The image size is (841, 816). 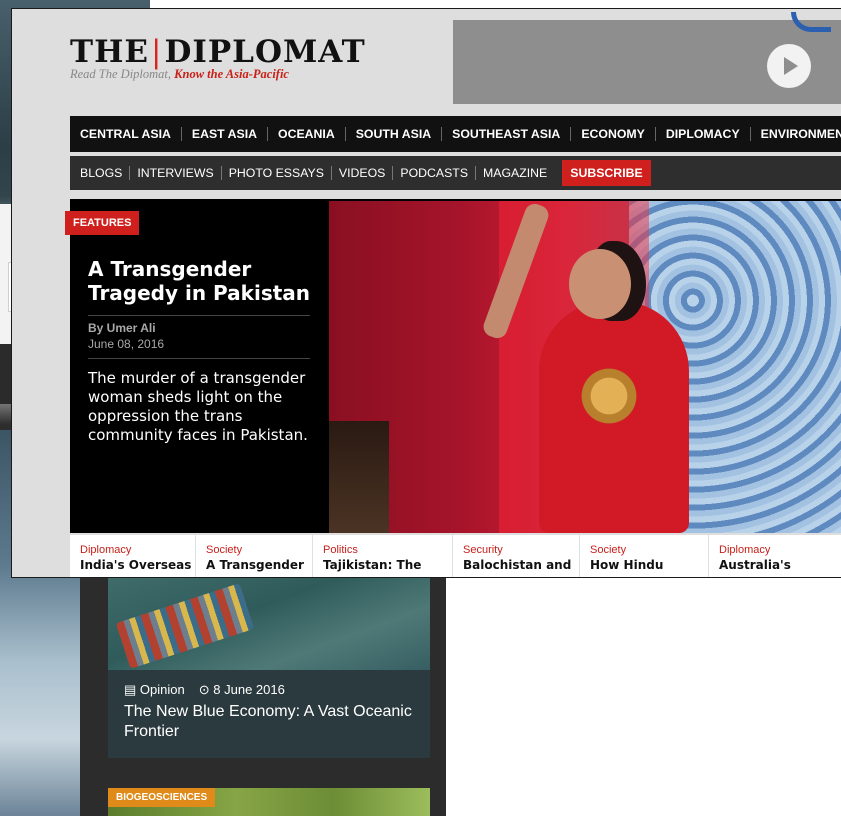 I want to click on nav-central-asia: CENTRAL ASIA, so click(x=126, y=134).